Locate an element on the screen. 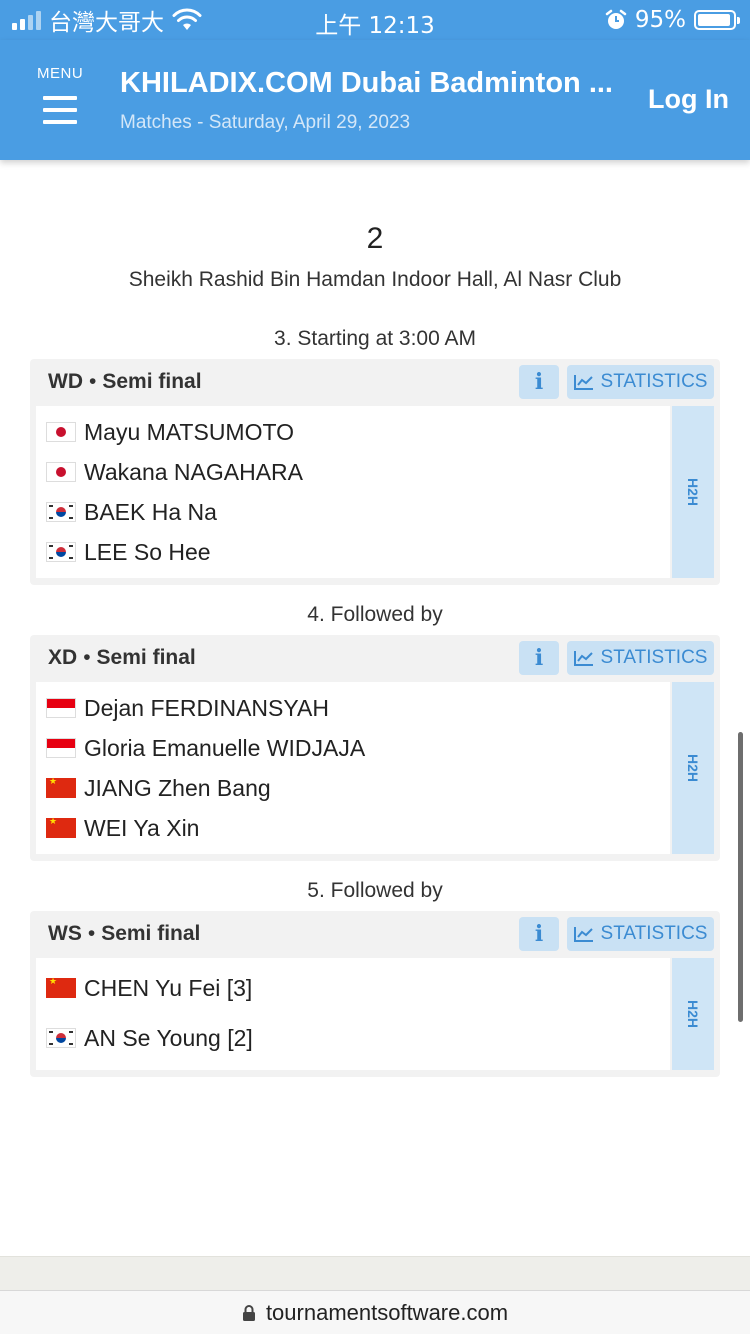  status-bar: 台灣大哥大 上午 12:13 95% is located at coordinates (375, 20).